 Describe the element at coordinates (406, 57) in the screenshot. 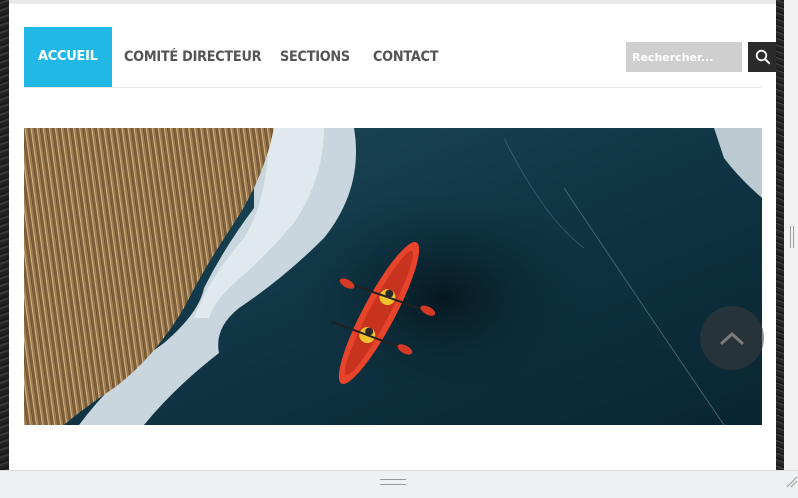

I see `nav-item-contact: CONTACT` at that location.